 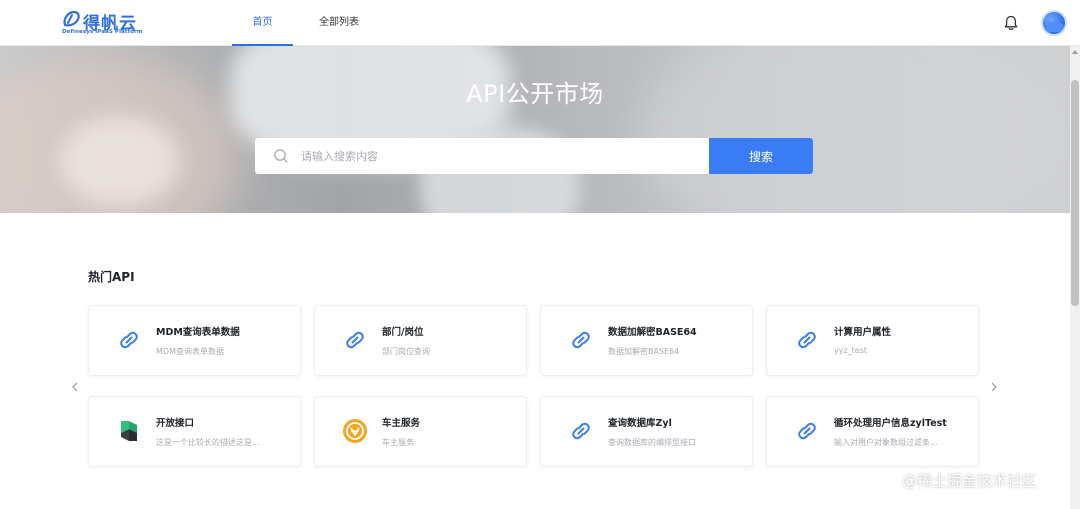 I want to click on api-card-desc: 数据加解密BASE64, so click(x=644, y=351).